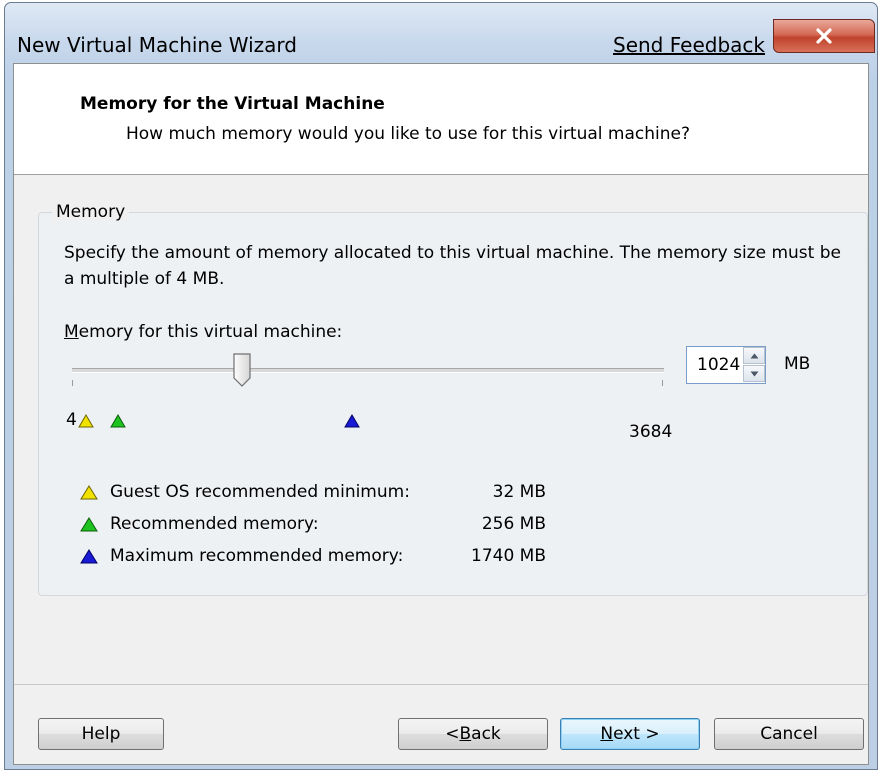  Describe the element at coordinates (89, 492) in the screenshot. I see `yellow-triangle-icon` at that location.